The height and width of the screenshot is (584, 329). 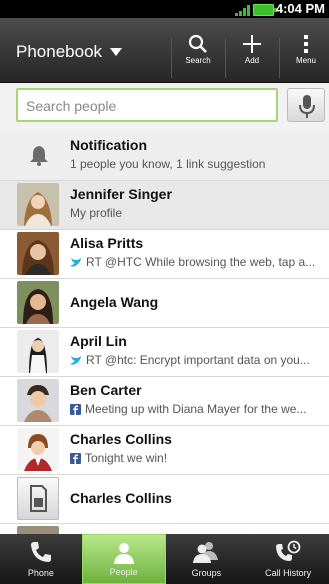 I want to click on phone-icon, so click(x=40, y=552).